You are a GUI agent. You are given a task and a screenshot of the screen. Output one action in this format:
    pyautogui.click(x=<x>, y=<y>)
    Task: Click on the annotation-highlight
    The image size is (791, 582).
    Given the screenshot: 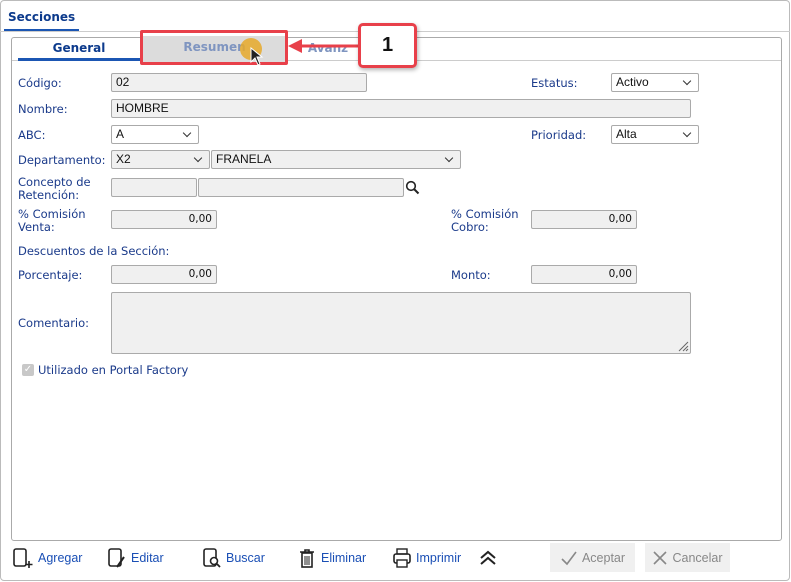 What is the action you would take?
    pyautogui.click(x=214, y=47)
    